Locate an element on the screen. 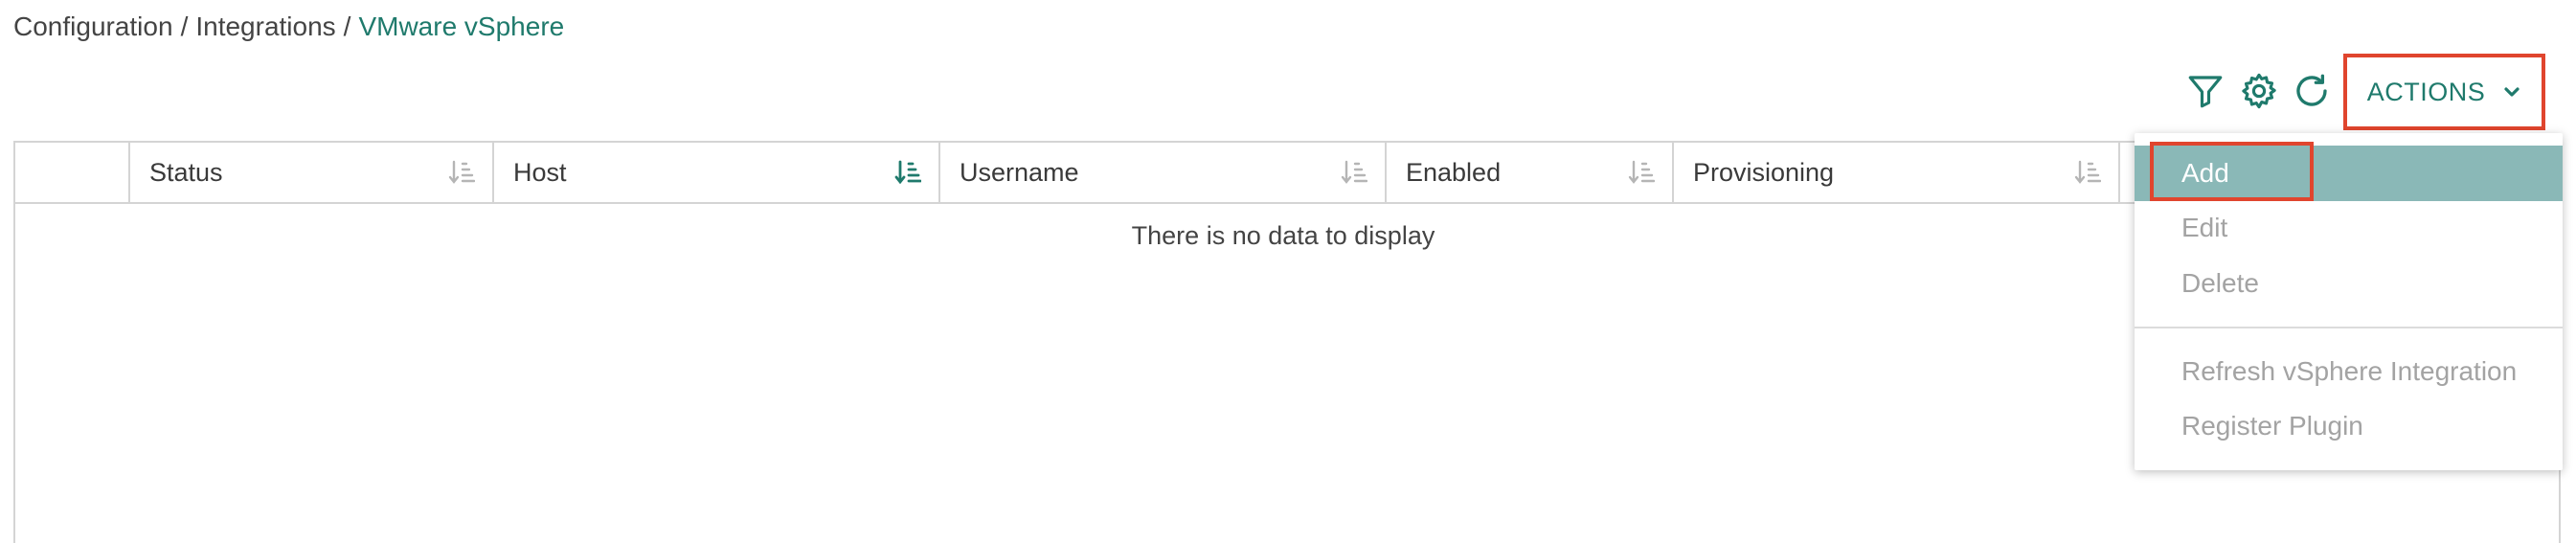  actions-button-label: ACTIONS is located at coordinates (2426, 92).